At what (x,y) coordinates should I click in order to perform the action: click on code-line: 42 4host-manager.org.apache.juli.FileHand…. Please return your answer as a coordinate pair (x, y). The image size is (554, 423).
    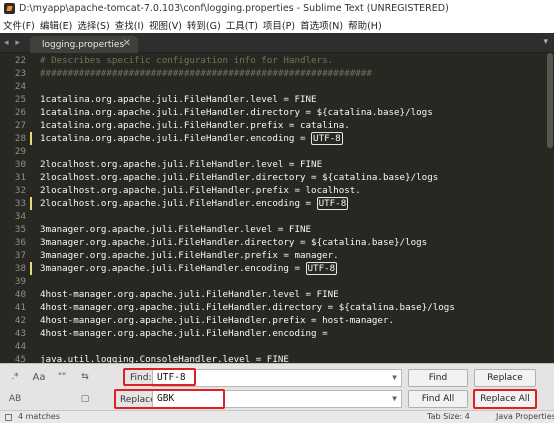
    Looking at the image, I should click on (277, 320).